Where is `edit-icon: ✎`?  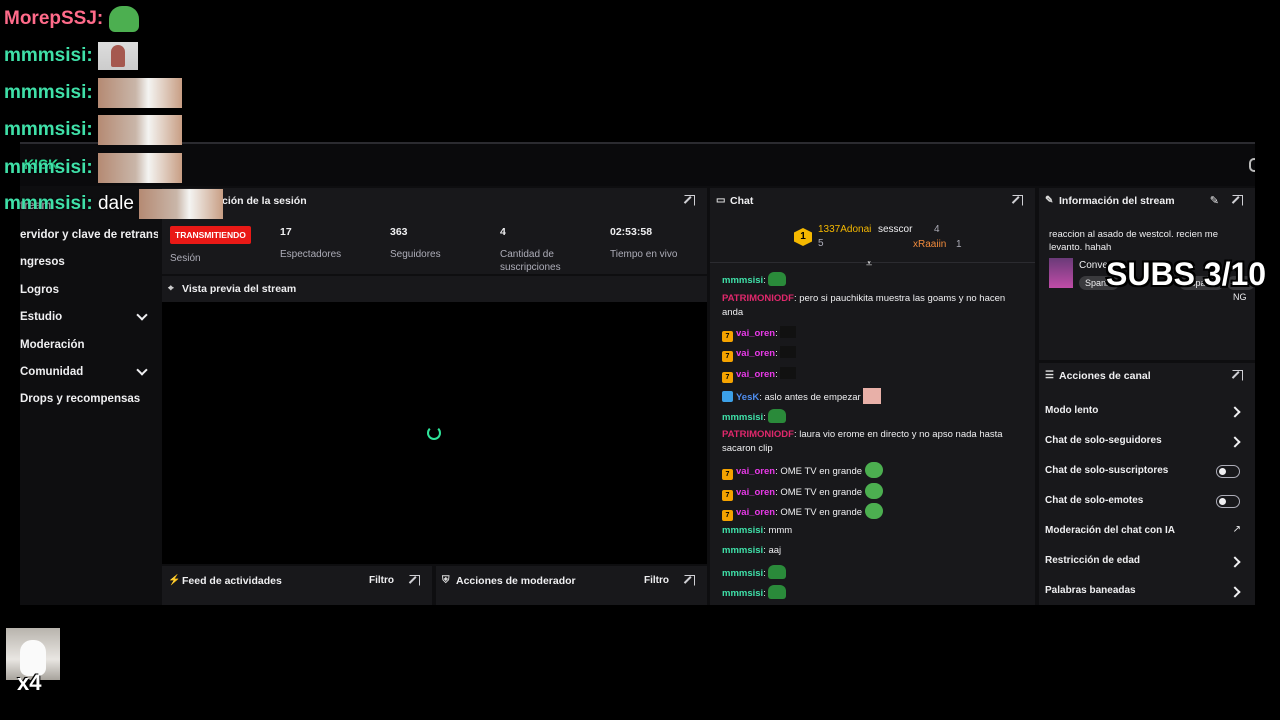 edit-icon: ✎ is located at coordinates (1214, 200).